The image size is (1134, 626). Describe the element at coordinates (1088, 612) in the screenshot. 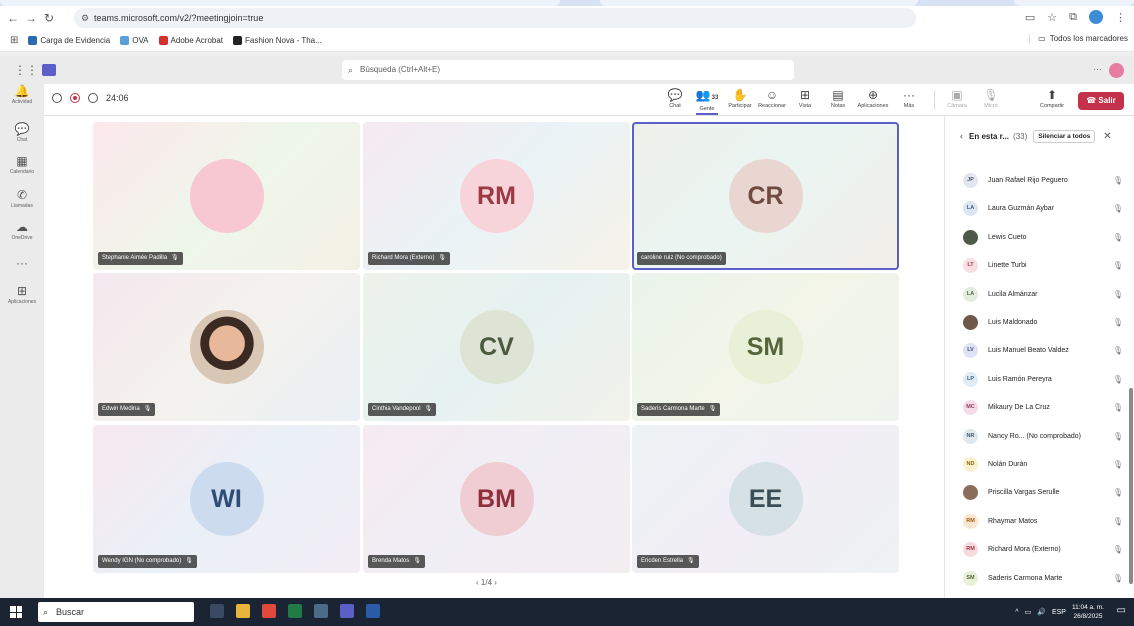

I see `clock: 11:04 a. m. 26/8/2025` at that location.